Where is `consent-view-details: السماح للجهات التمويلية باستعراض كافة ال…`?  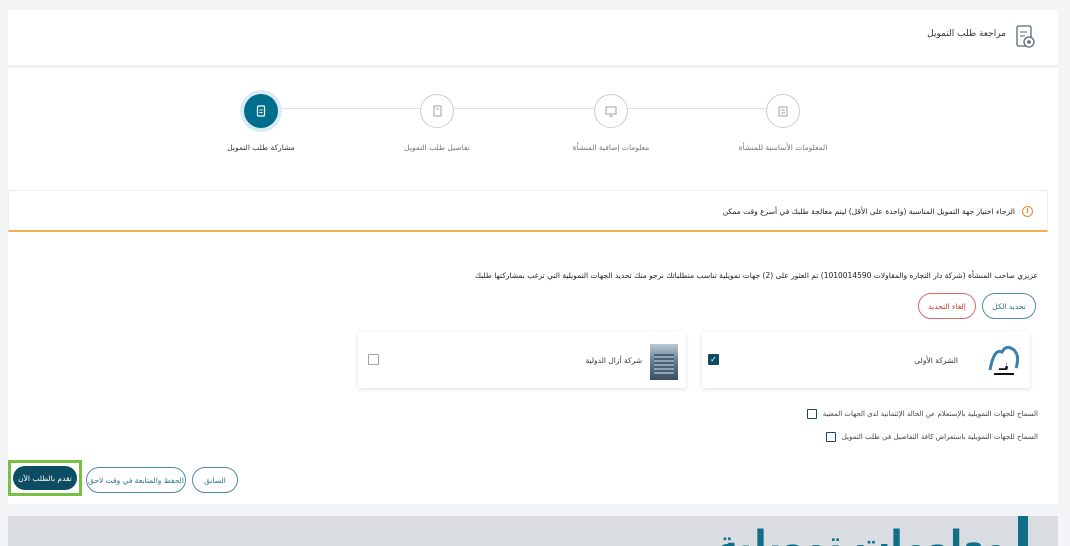 consent-view-details: السماح للجهات التمويلية باستعراض كافة ال… is located at coordinates (931, 437).